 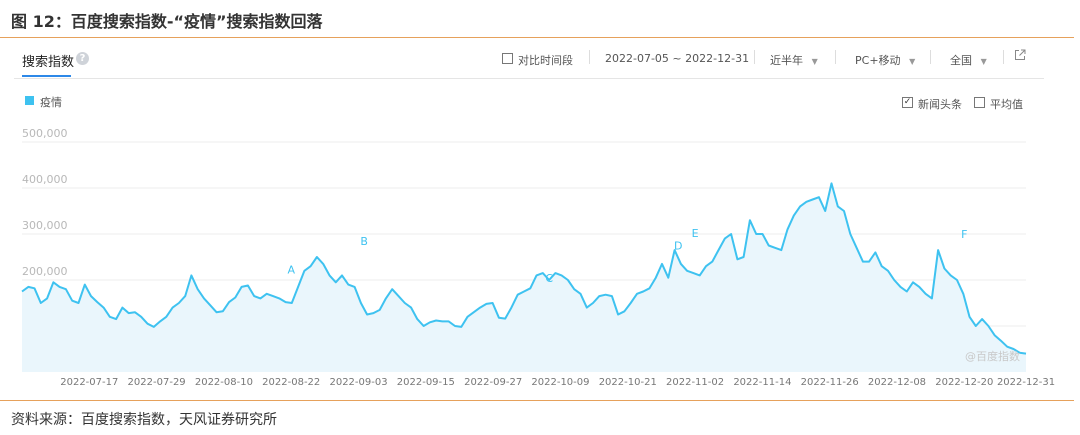 I want to click on x-tick-label: 2022-08-22, so click(x=291, y=382).